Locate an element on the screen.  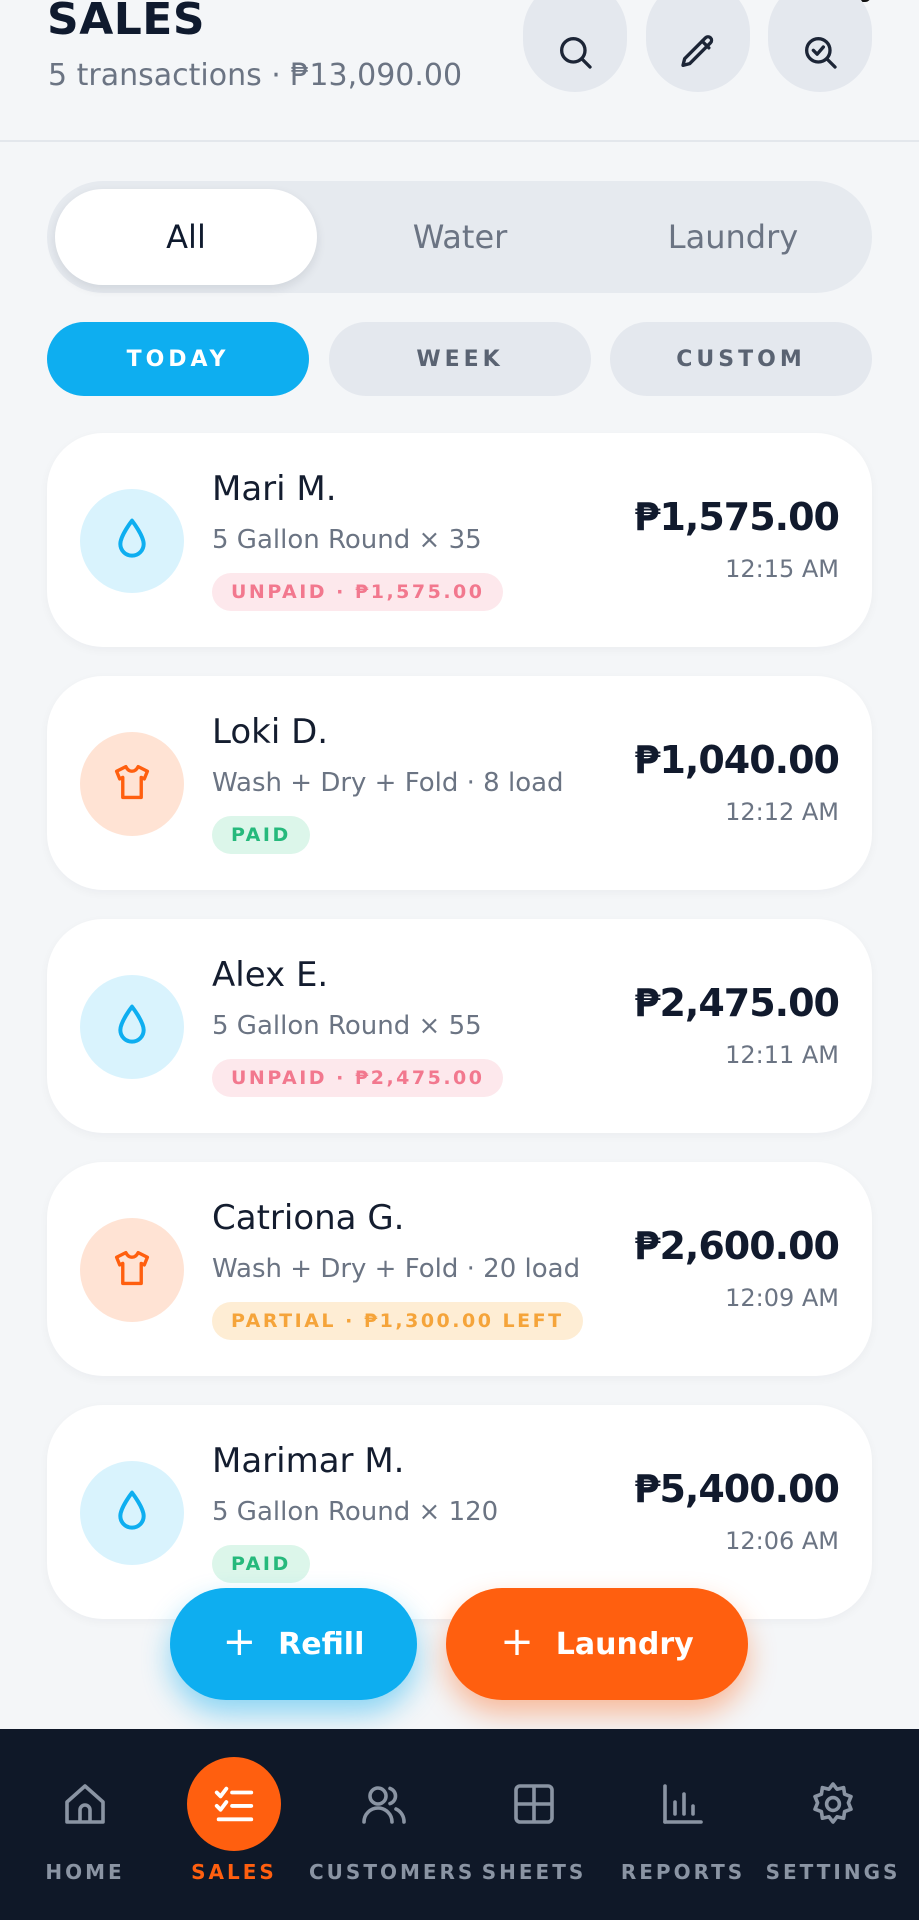
tab-all: All is located at coordinates (186, 237).